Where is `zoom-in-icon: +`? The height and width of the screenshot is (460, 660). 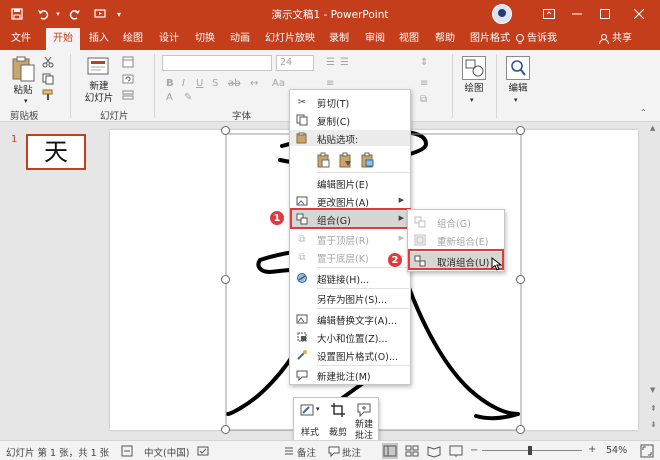
zoom-in-icon: + is located at coordinates (592, 449).